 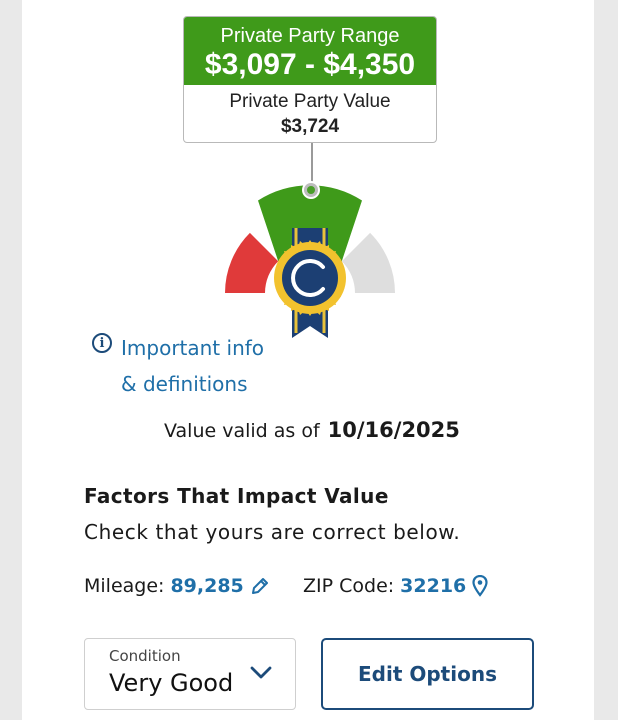 What do you see at coordinates (252, 262) in the screenshot?
I see `gauge-red-segment` at bounding box center [252, 262].